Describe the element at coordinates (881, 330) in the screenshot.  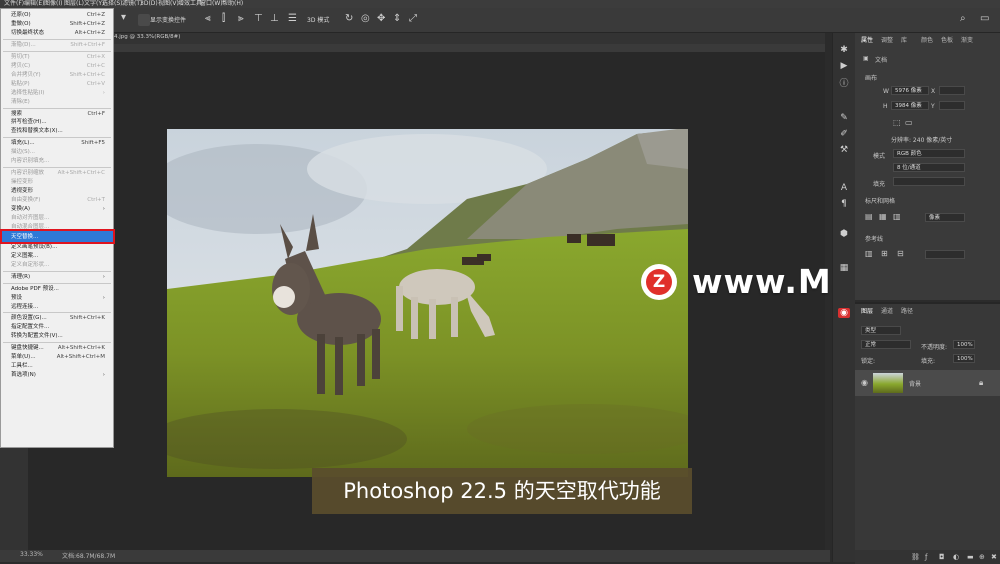
I see `layer-kind-filter: 类型` at that location.